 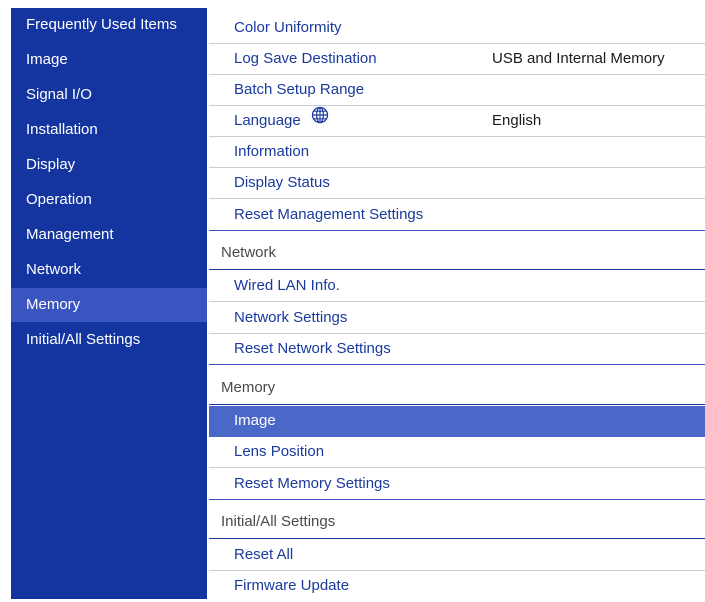 I want to click on menu-item-information: Information, so click(x=457, y=152).